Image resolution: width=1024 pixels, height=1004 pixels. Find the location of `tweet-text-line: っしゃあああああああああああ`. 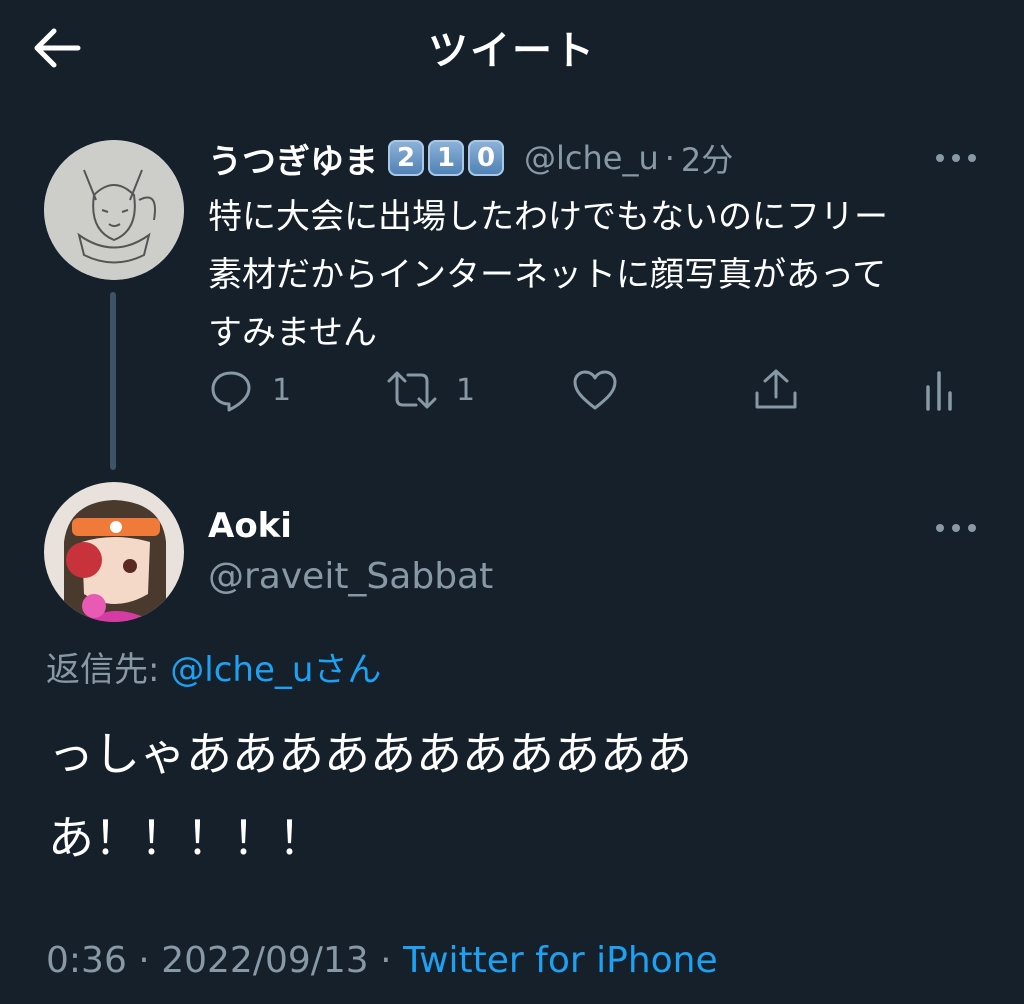

tweet-text-line: っしゃあああああああああああ is located at coordinates (370, 754).